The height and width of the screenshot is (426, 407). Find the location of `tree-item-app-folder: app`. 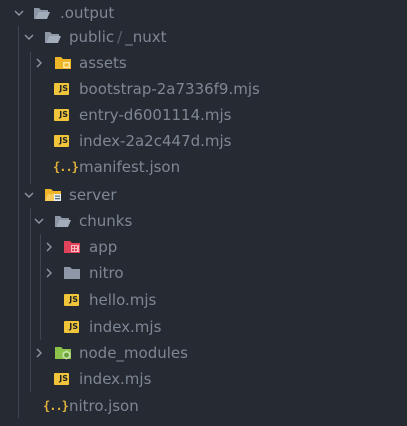

tree-item-app-folder: app is located at coordinates (203, 247).